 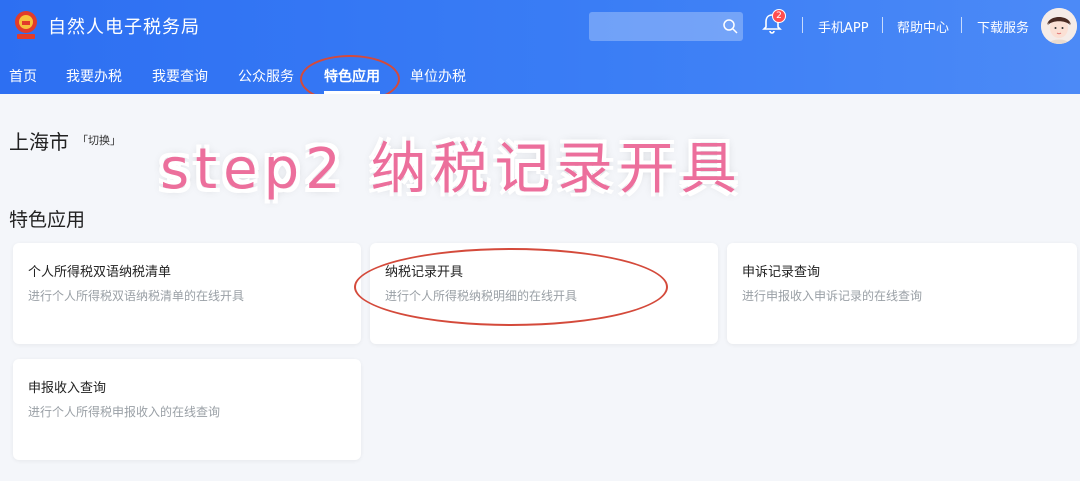 I want to click on card-desc: 进行个人所得税双语纳税清单的在线开具, so click(x=136, y=296).